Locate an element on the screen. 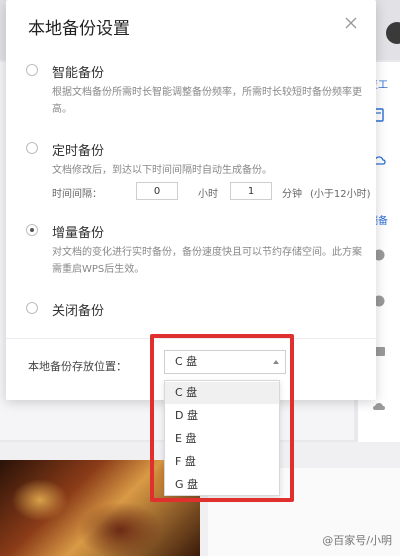 This screenshot has height=556, width=400. drive-option-d: D 盘 is located at coordinates (222, 416).